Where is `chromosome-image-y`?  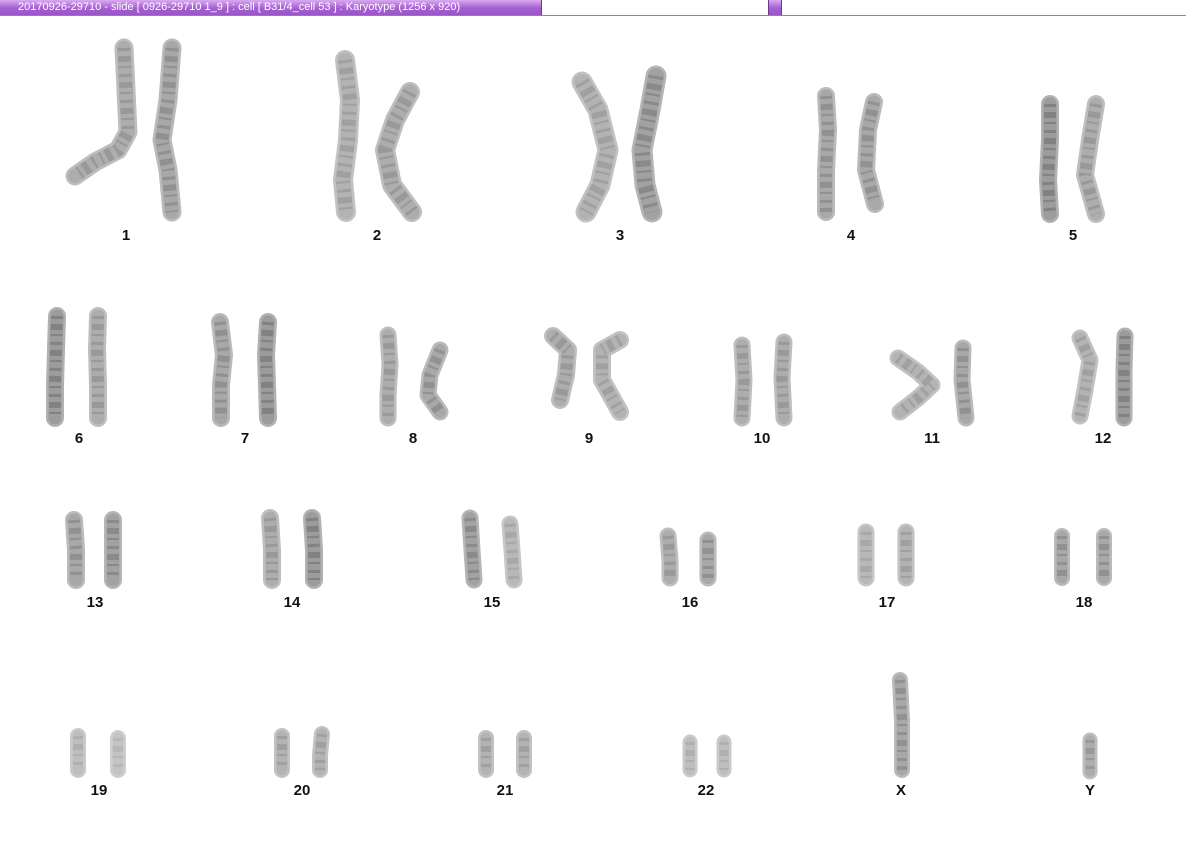 chromosome-image-y is located at coordinates (1090, 756).